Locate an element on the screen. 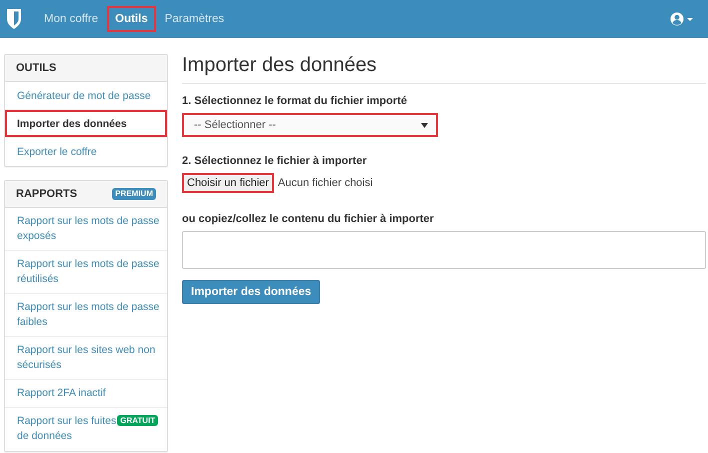 The height and width of the screenshot is (453, 708). field-label: 1. Sélectionnez le format du fichier importé is located at coordinates (295, 101).